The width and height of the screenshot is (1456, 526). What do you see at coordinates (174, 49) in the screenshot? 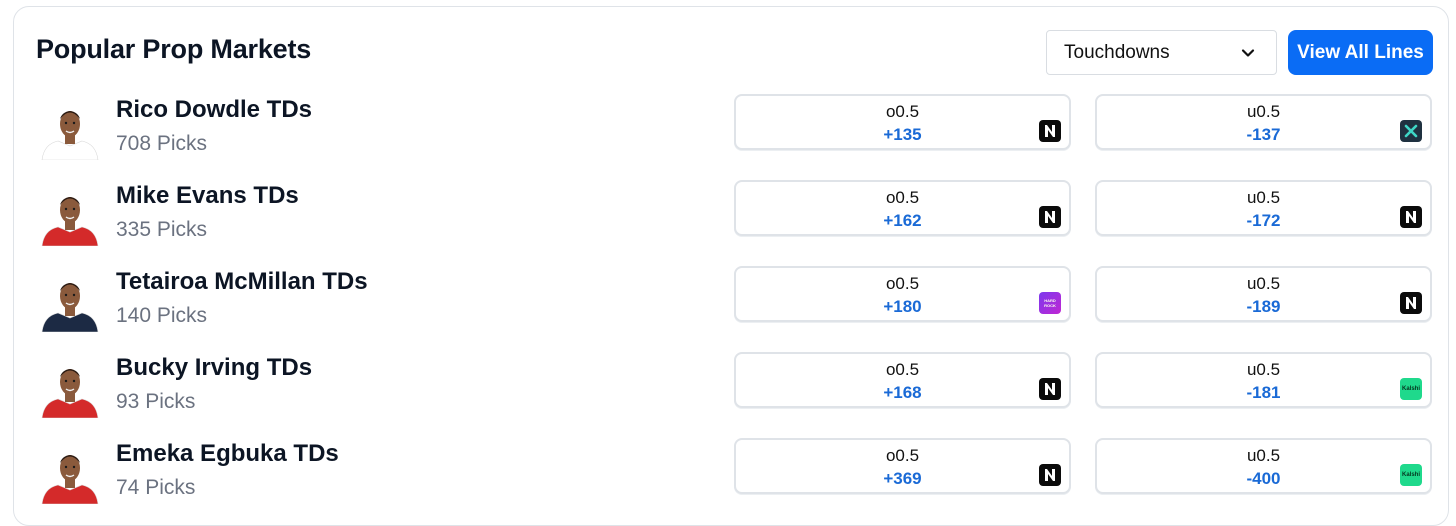
I see `section-title: Popular Prop Markets` at bounding box center [174, 49].